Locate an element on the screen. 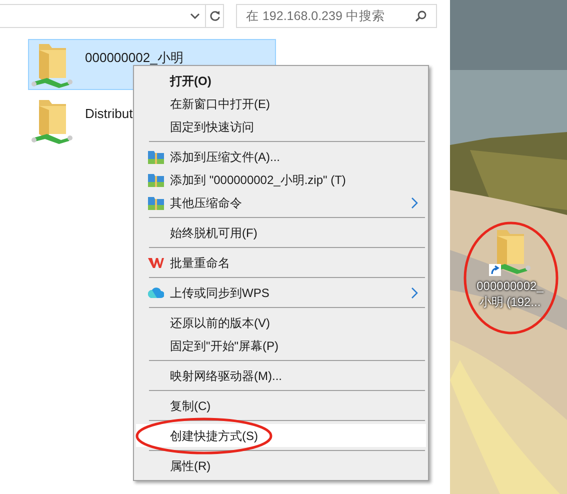 The image size is (567, 494). menu-item-label: 属性(R) is located at coordinates (191, 466).